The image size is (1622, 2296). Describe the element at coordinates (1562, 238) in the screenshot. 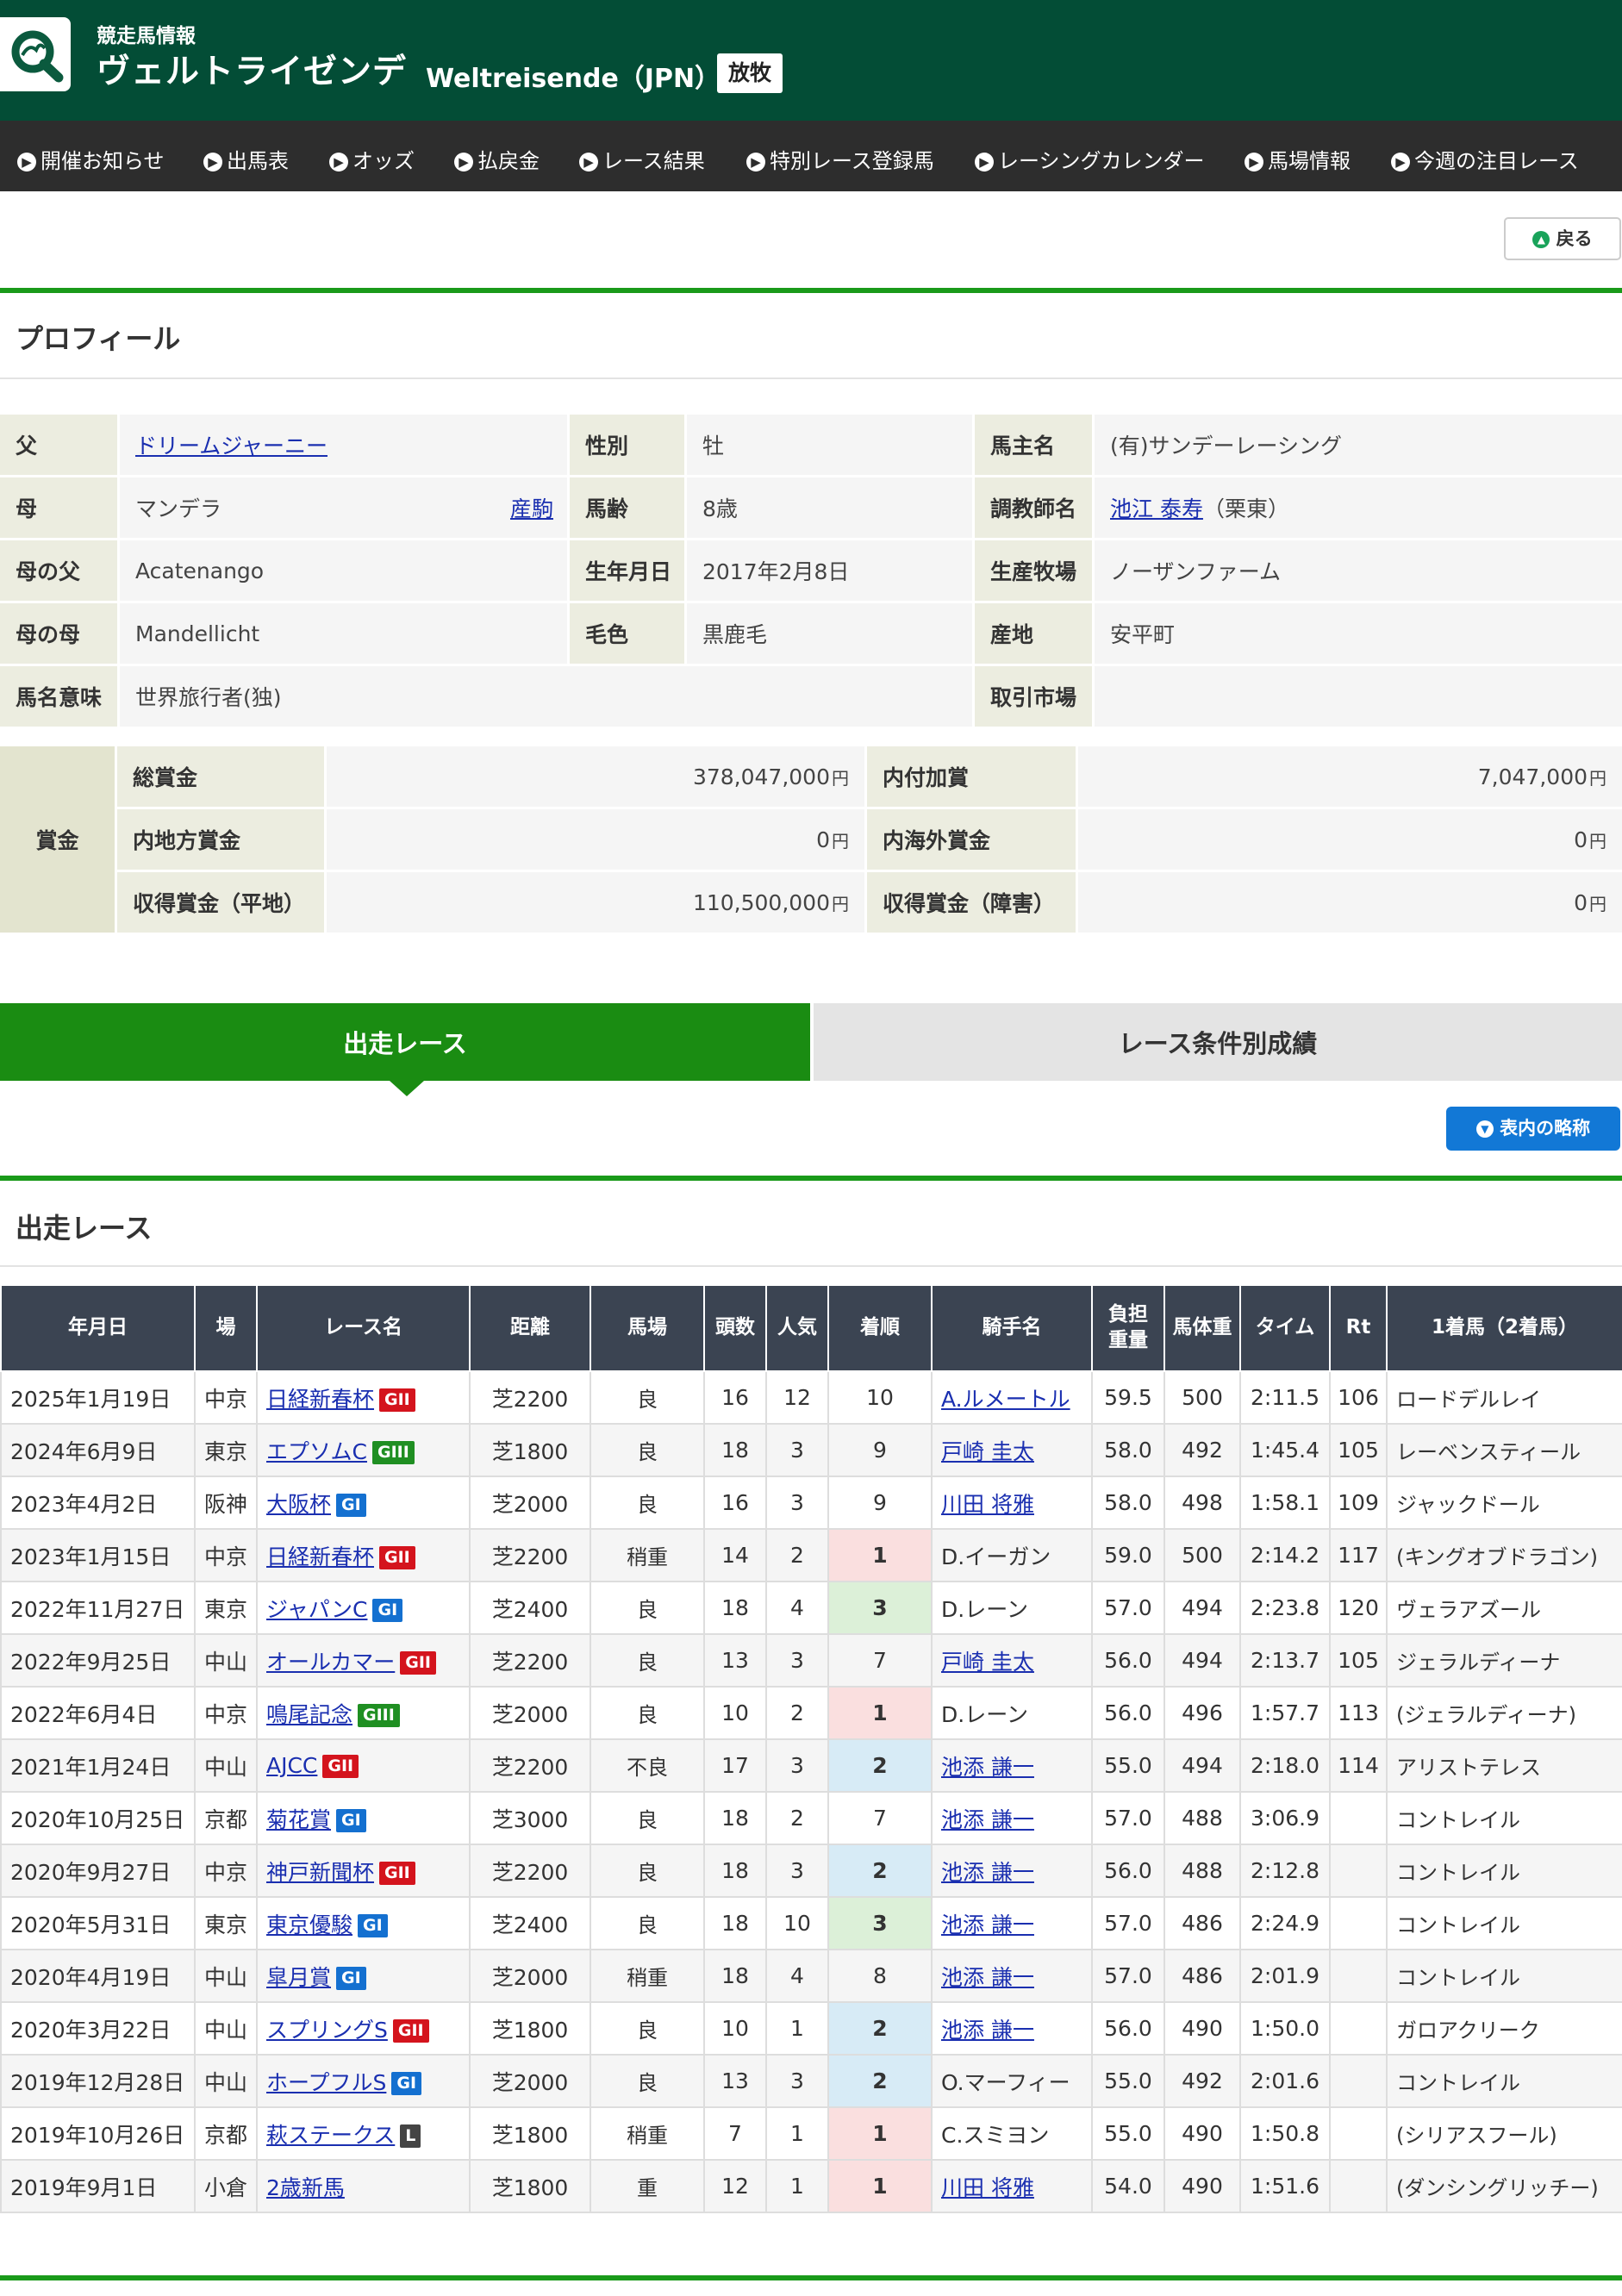

I see `back-button: ▲ 戻る` at that location.